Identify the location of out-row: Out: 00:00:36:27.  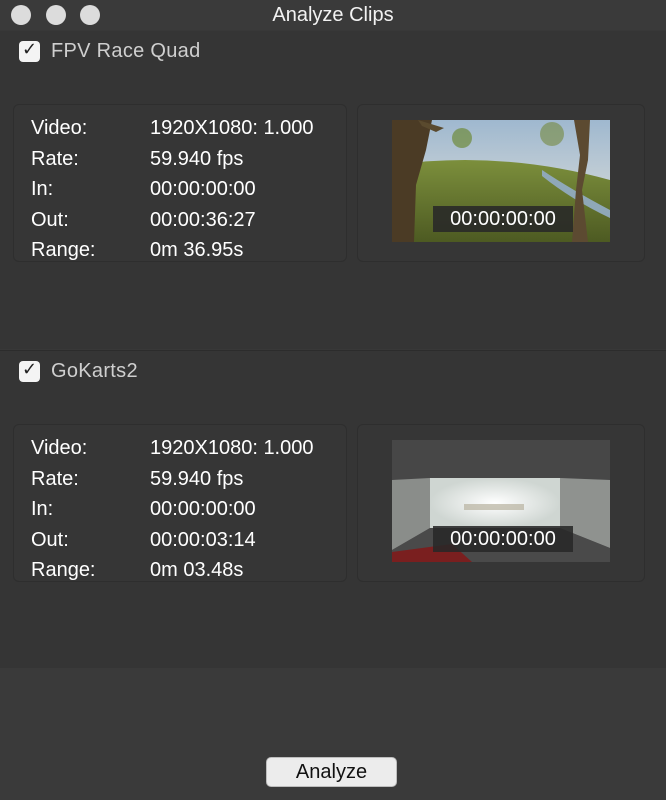
(143, 220).